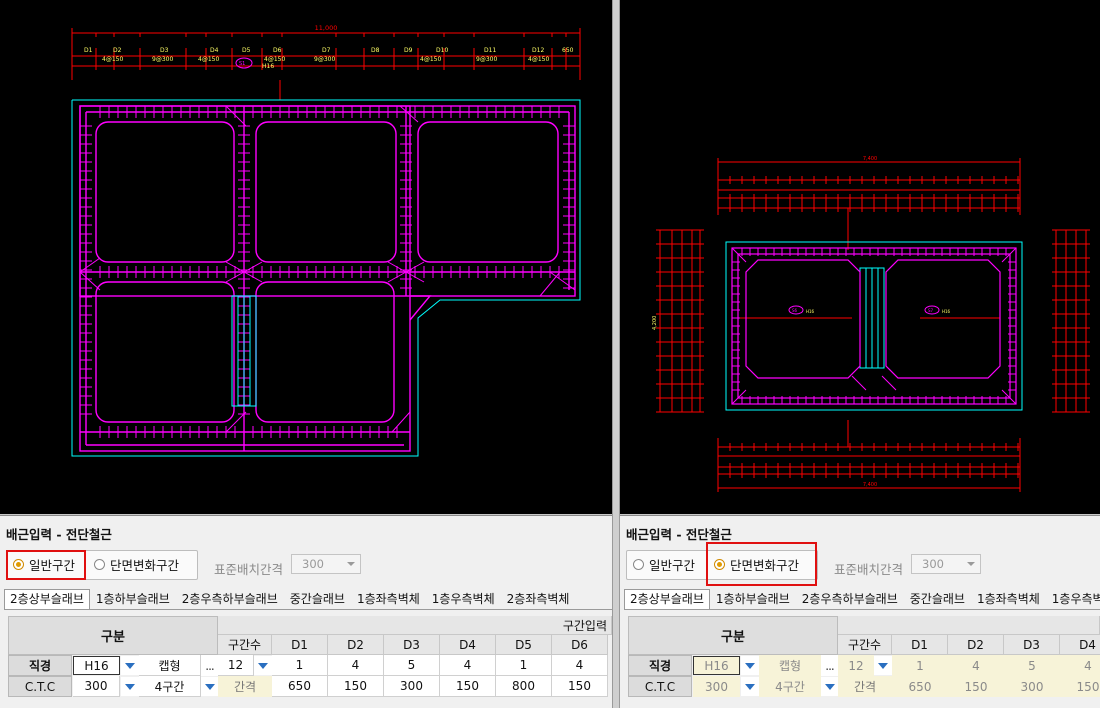  Describe the element at coordinates (242, 64) in the screenshot. I see `left-mark: S1` at that location.